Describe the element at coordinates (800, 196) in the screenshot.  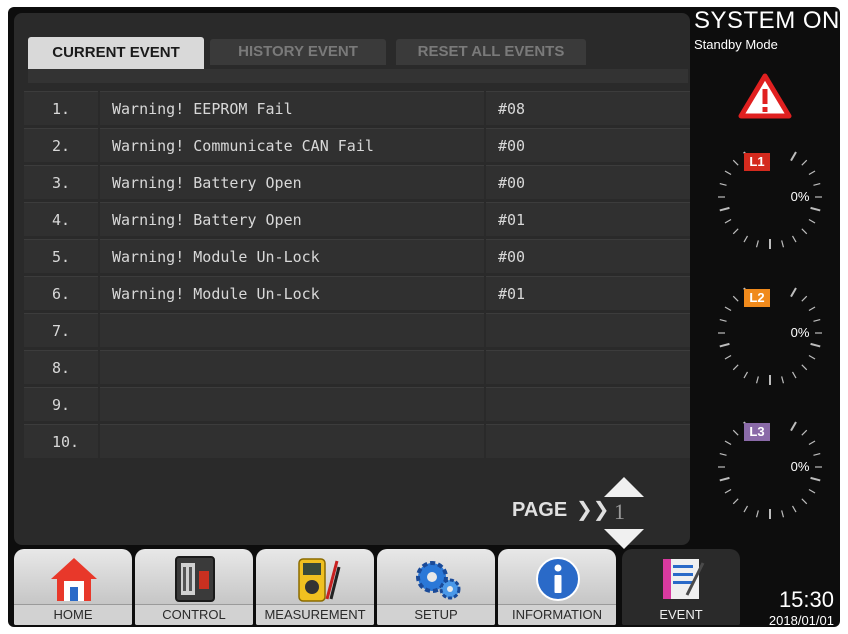
I see `load-percent-l1: 0%` at that location.